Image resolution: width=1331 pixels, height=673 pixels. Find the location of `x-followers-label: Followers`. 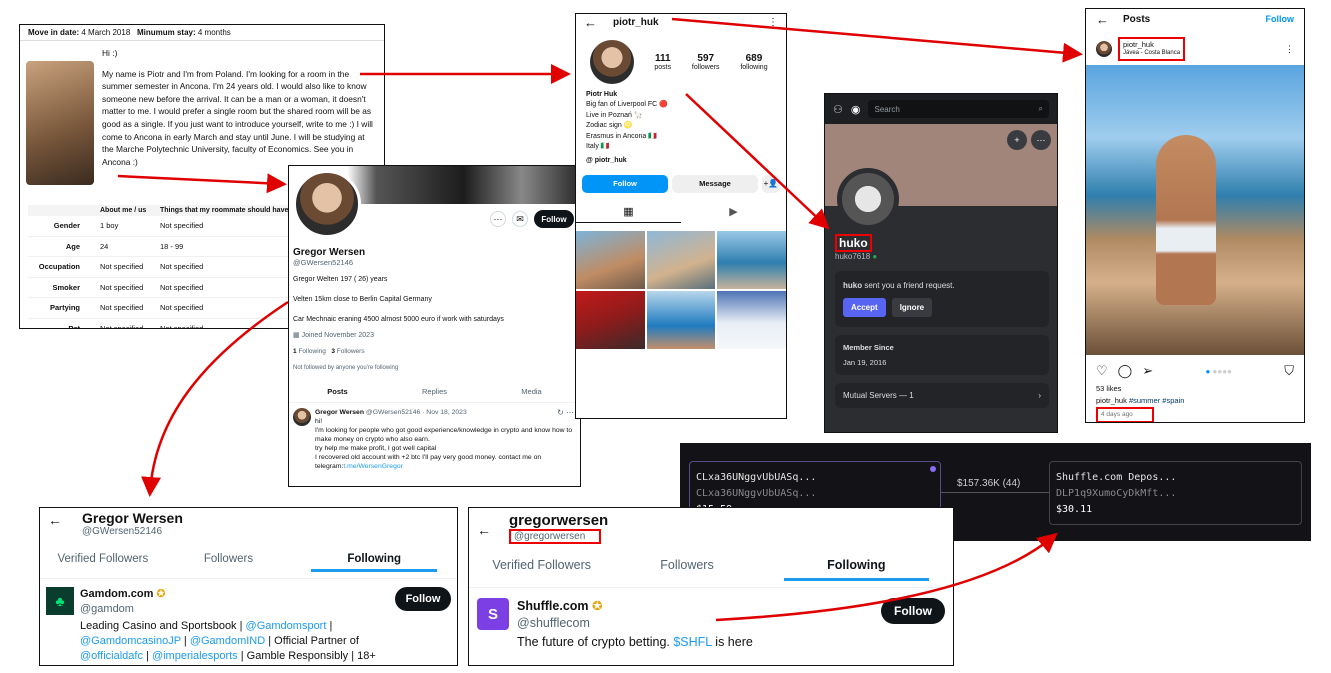

x-followers-label: Followers is located at coordinates (351, 351).